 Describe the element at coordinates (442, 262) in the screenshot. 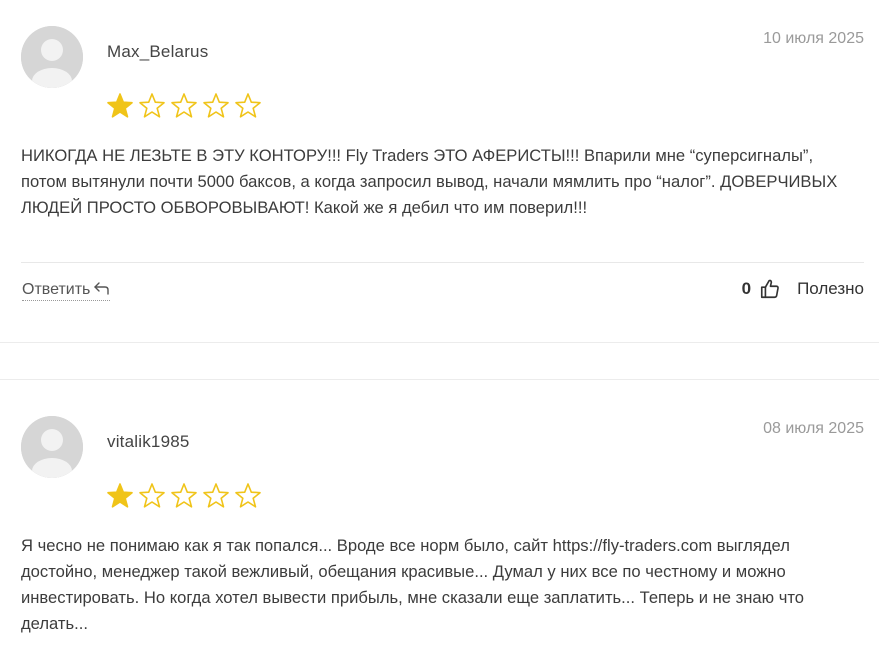

I see `review-divider` at that location.